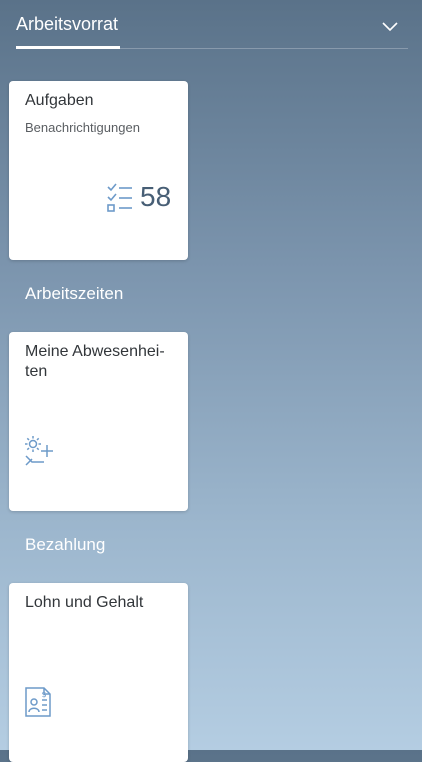  What do you see at coordinates (67, 24) in the screenshot?
I see `tab-label: Arbeitsvorrat` at bounding box center [67, 24].